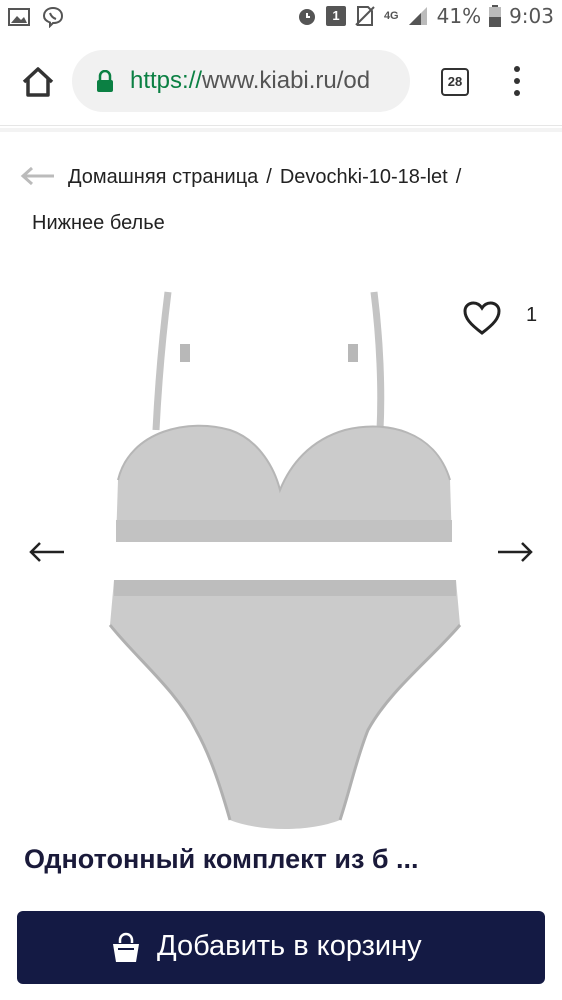 This screenshot has height=1000, width=562. I want to click on url-text: https://www.kiabi.ru/od, so click(265, 81).